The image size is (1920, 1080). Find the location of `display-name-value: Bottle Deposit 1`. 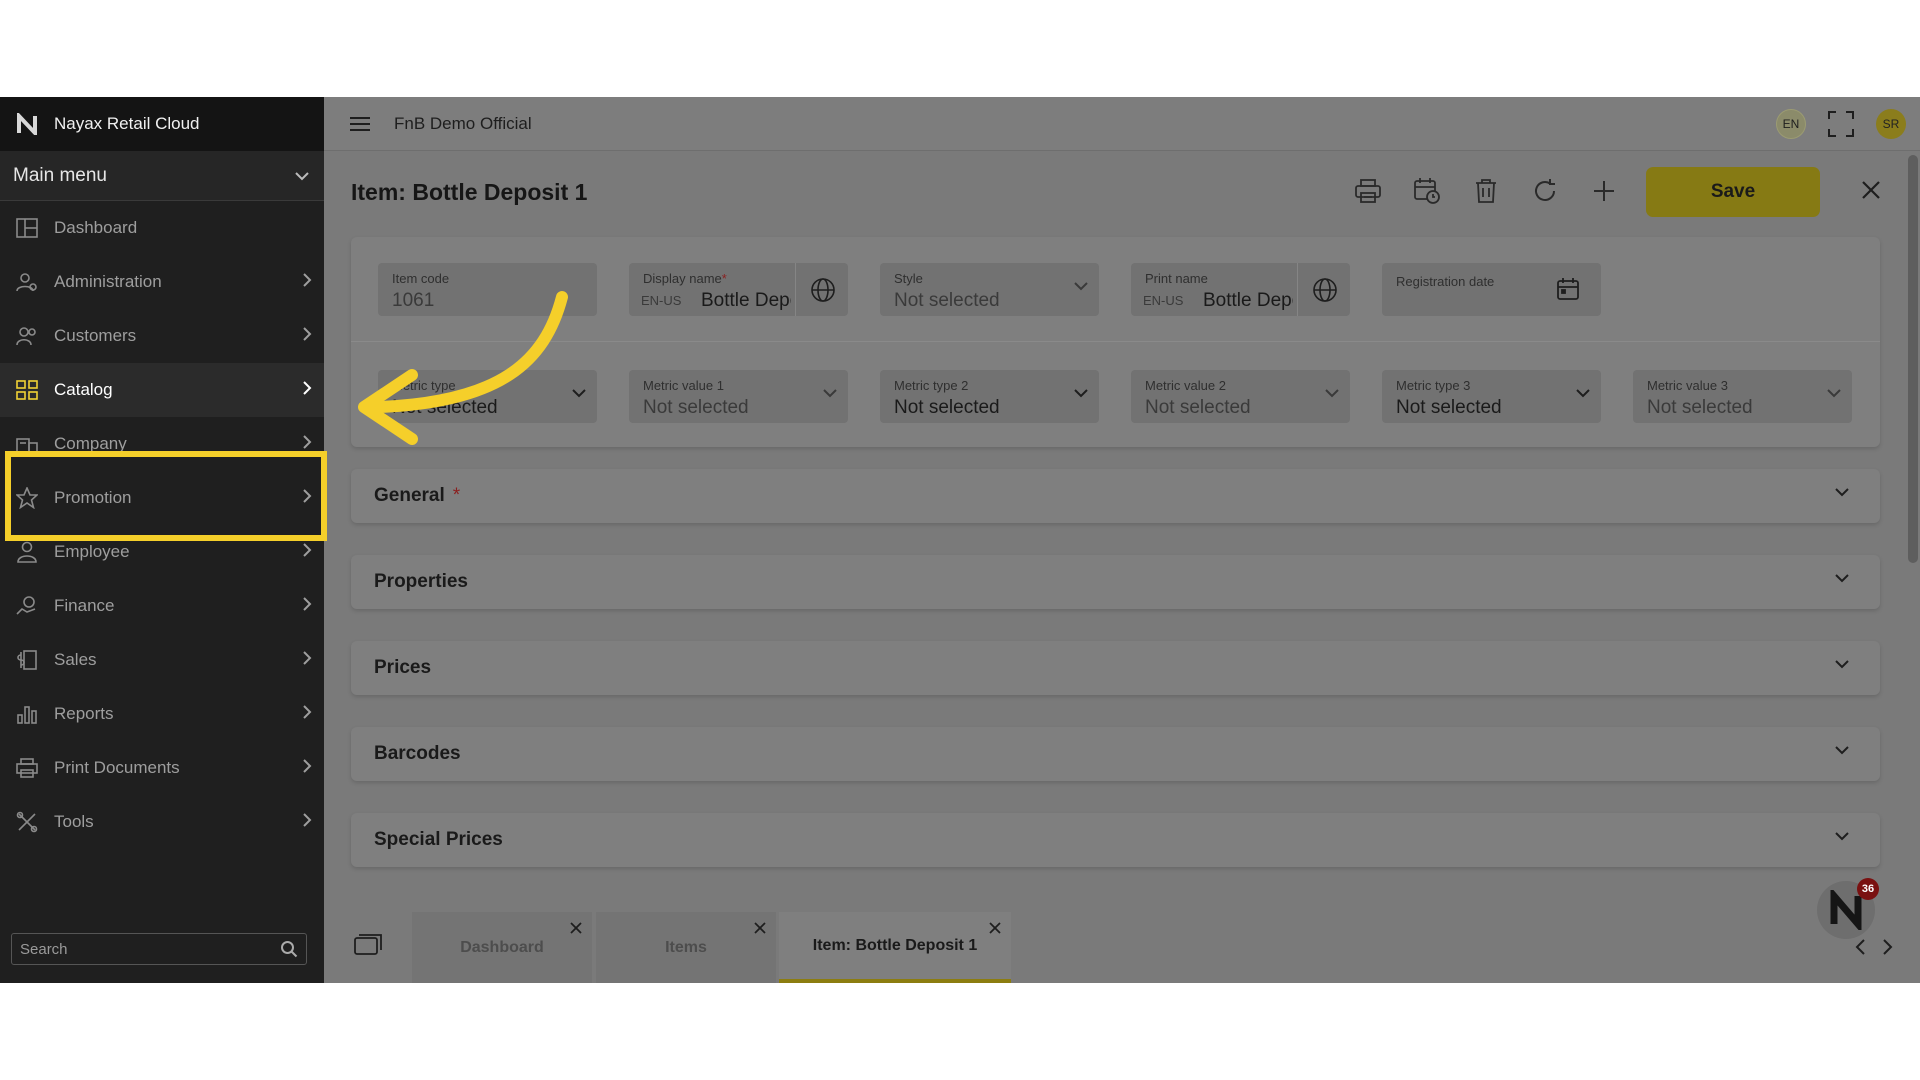

display-name-value: Bottle Deposit 1 is located at coordinates (746, 300).